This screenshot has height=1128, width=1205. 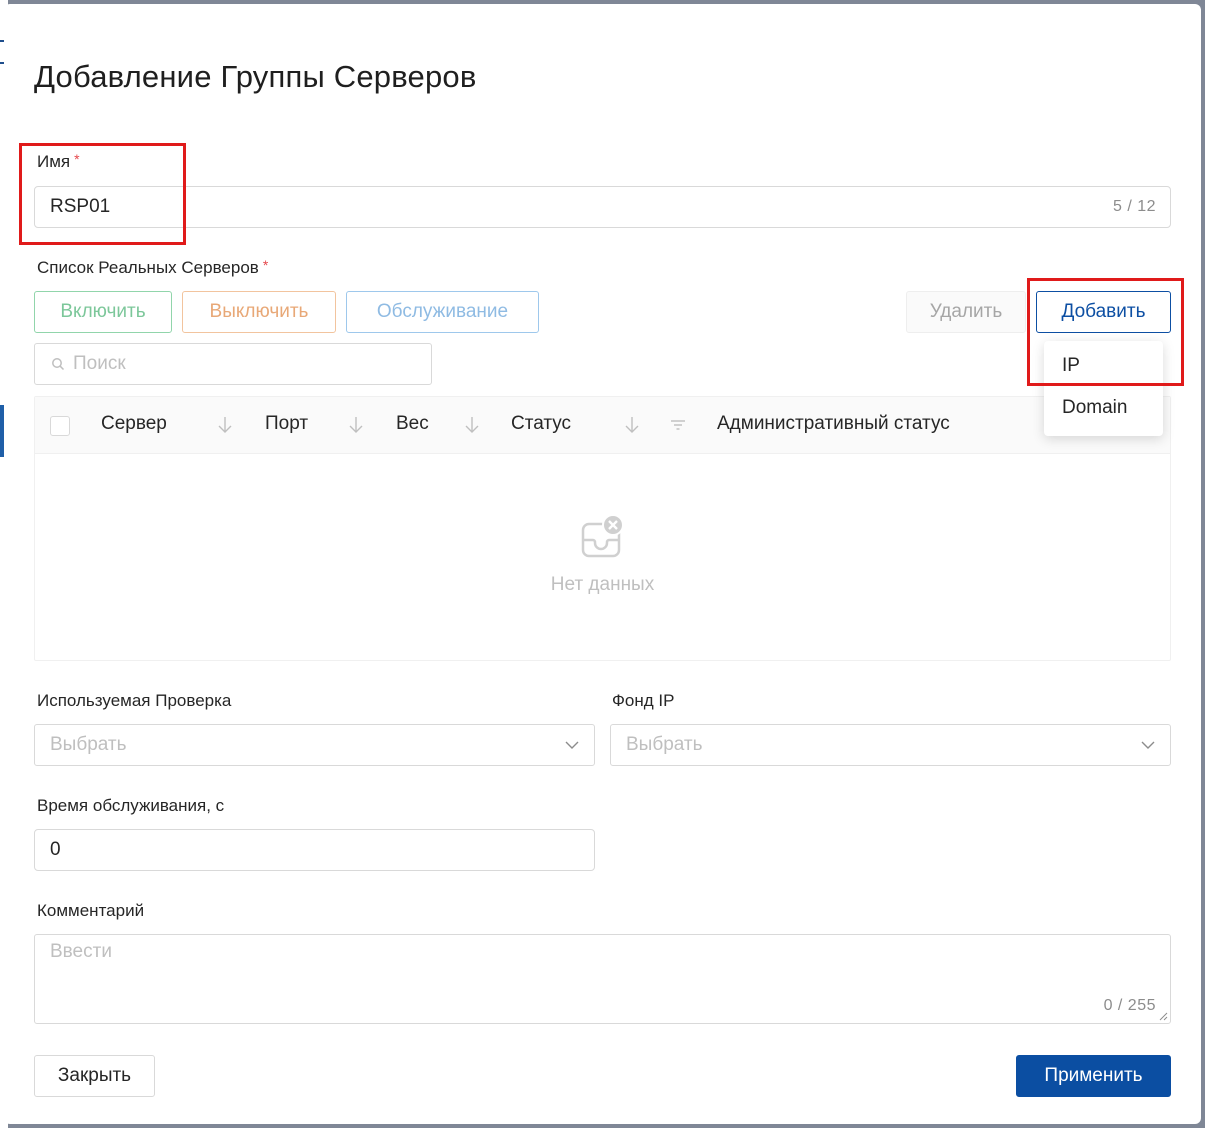 I want to click on enable-button: Включить, so click(x=103, y=312).